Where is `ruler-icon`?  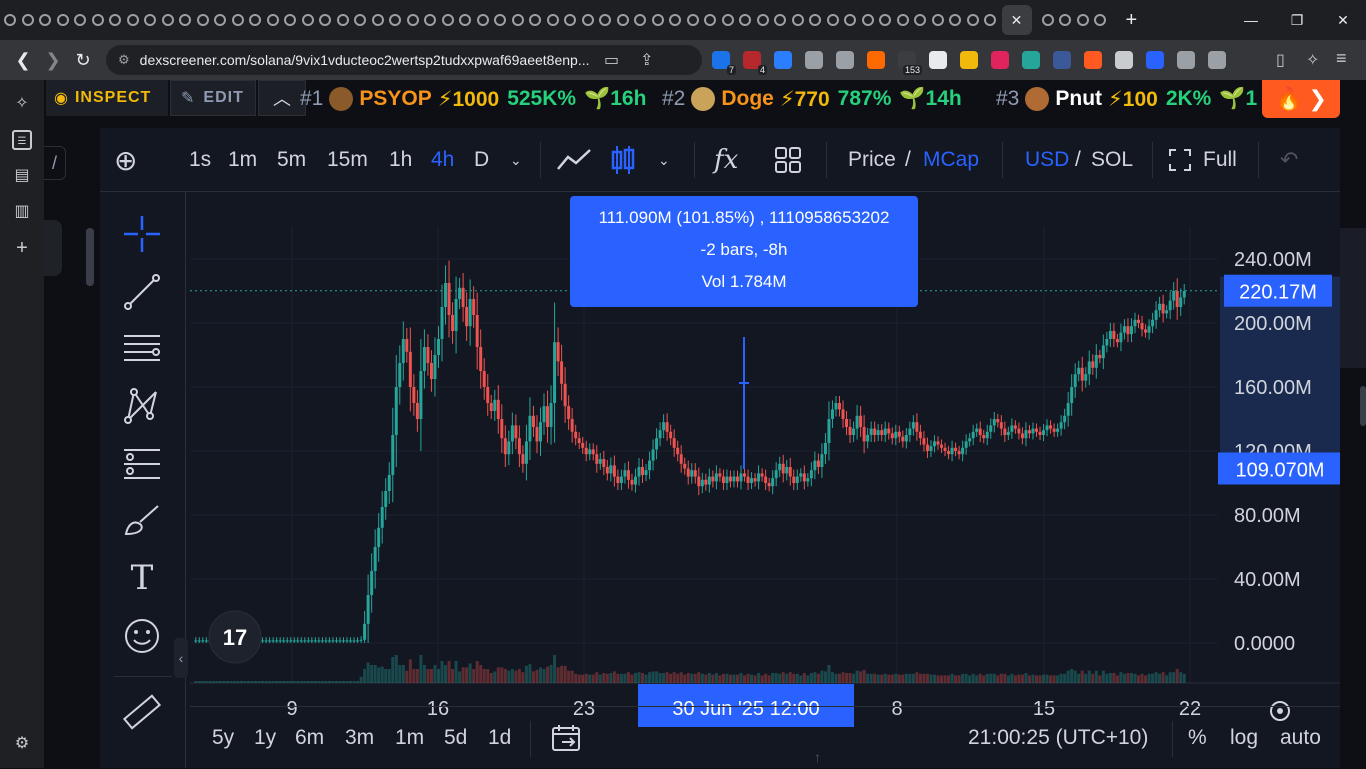 ruler-icon is located at coordinates (142, 712).